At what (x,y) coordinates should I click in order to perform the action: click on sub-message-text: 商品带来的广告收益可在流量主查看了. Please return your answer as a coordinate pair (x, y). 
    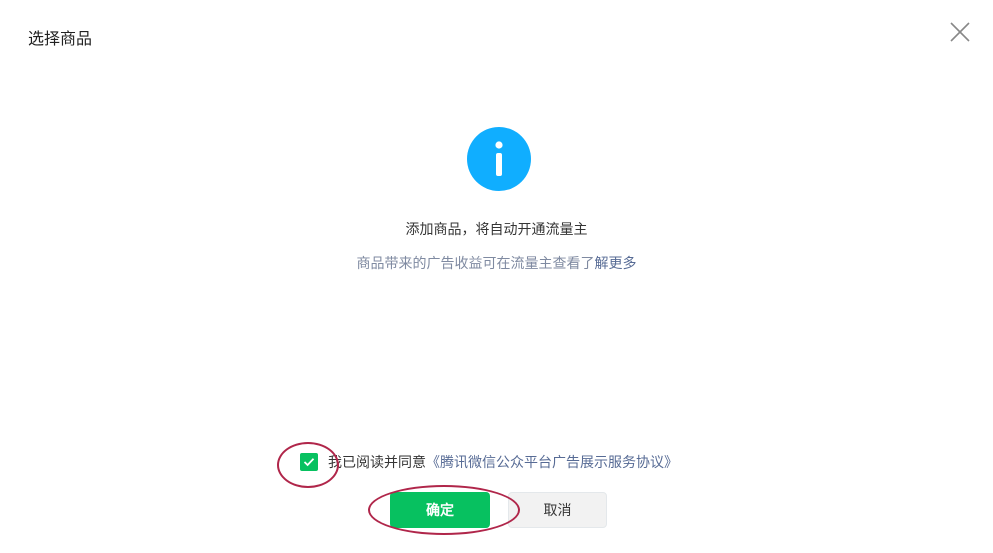
    Looking at the image, I should click on (475, 264).